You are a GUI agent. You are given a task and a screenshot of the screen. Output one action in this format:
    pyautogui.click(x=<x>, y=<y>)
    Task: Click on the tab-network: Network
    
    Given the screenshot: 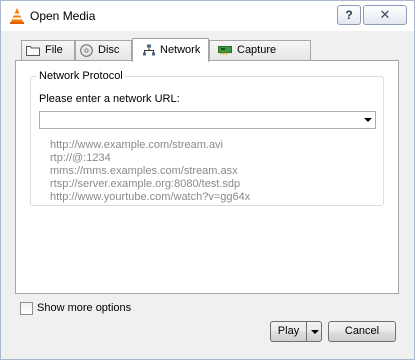 What is the action you would take?
    pyautogui.click(x=170, y=50)
    